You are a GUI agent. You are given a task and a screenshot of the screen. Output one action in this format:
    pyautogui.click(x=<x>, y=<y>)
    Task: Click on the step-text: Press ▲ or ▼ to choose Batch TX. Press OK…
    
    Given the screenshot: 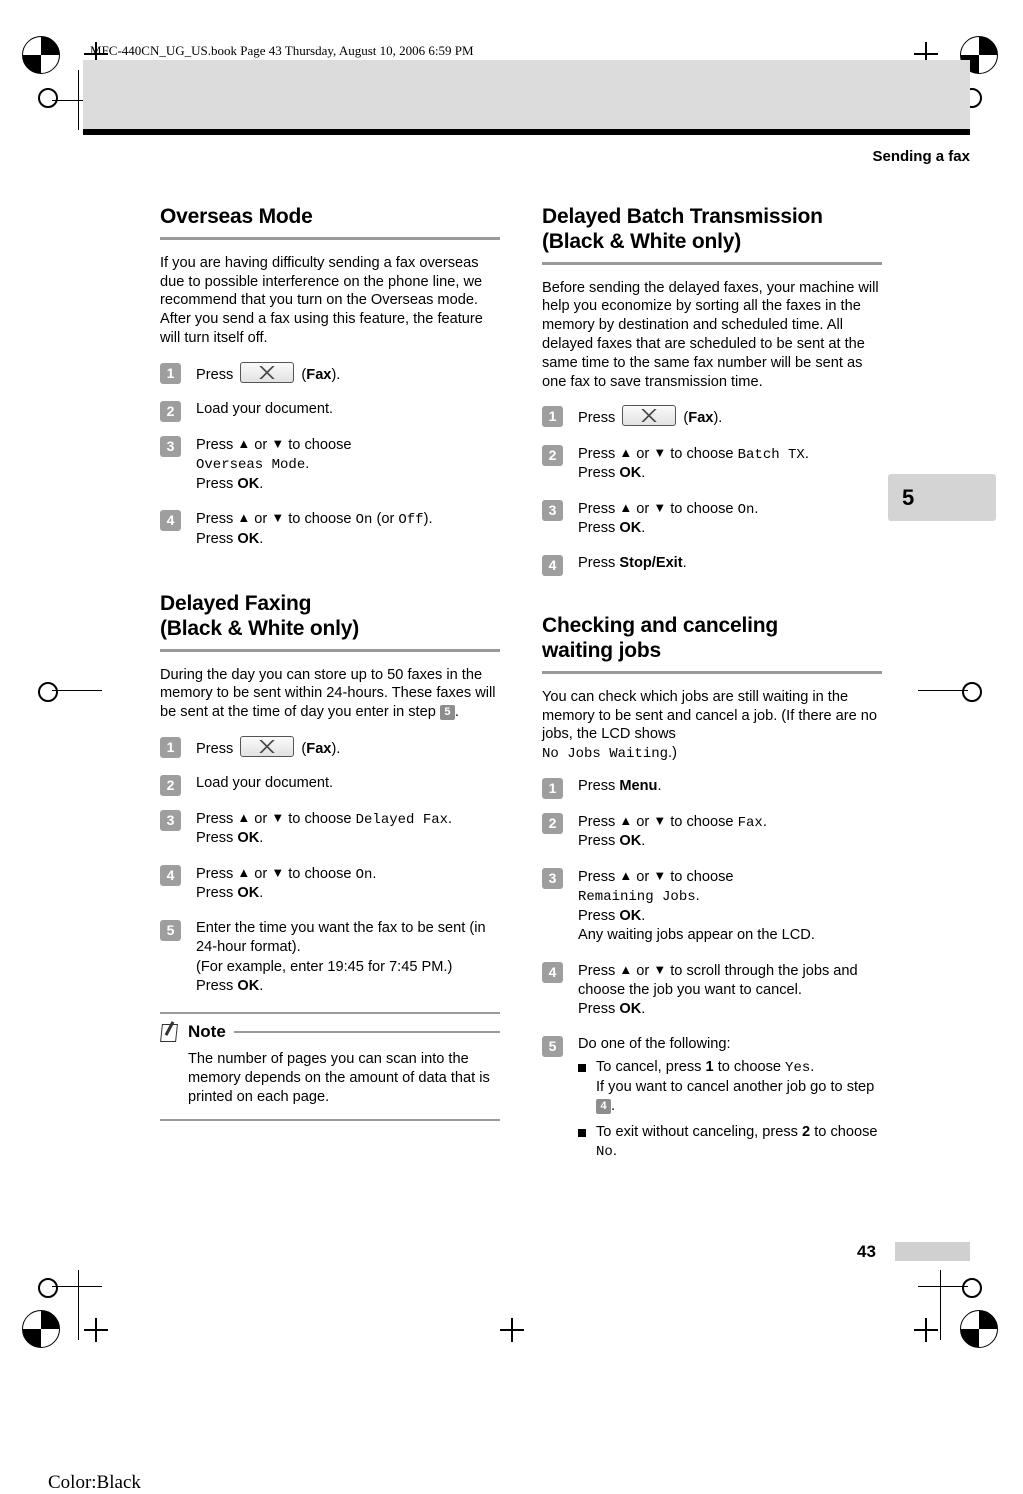 What is the action you would take?
    pyautogui.click(x=693, y=463)
    